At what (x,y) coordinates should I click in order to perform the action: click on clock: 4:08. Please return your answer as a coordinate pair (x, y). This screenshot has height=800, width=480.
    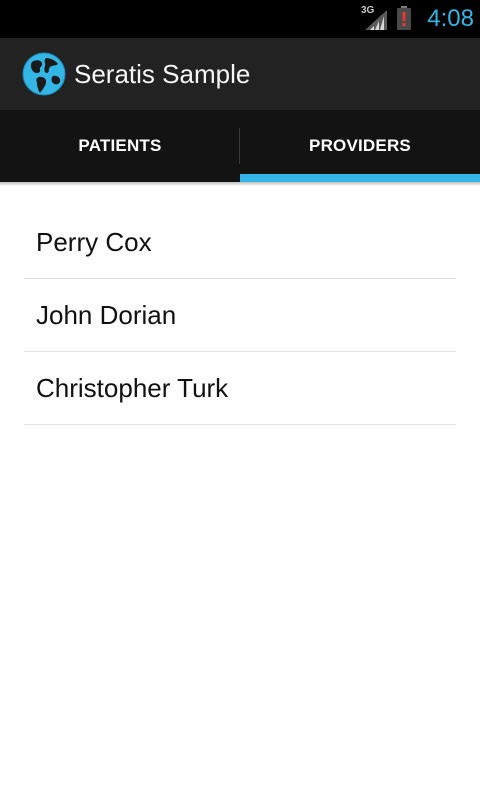
    Looking at the image, I should click on (450, 18).